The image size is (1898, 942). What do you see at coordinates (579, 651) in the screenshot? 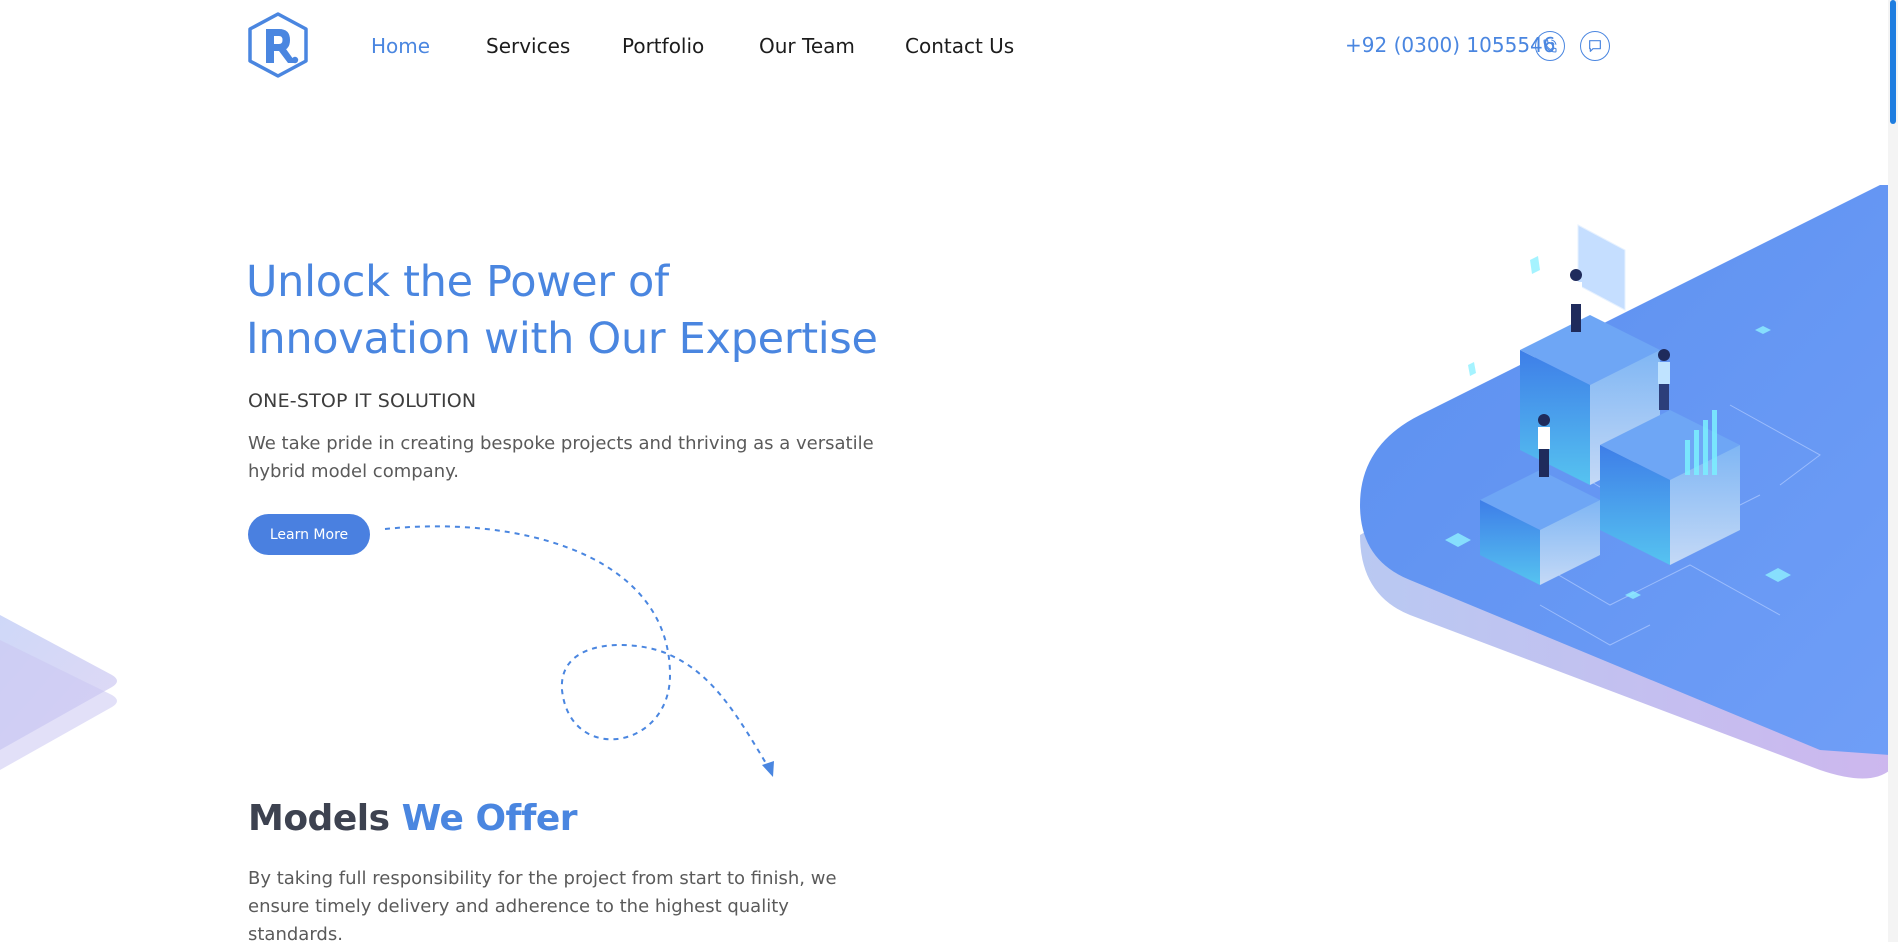
I see `dashed-arrow-decoration` at bounding box center [579, 651].